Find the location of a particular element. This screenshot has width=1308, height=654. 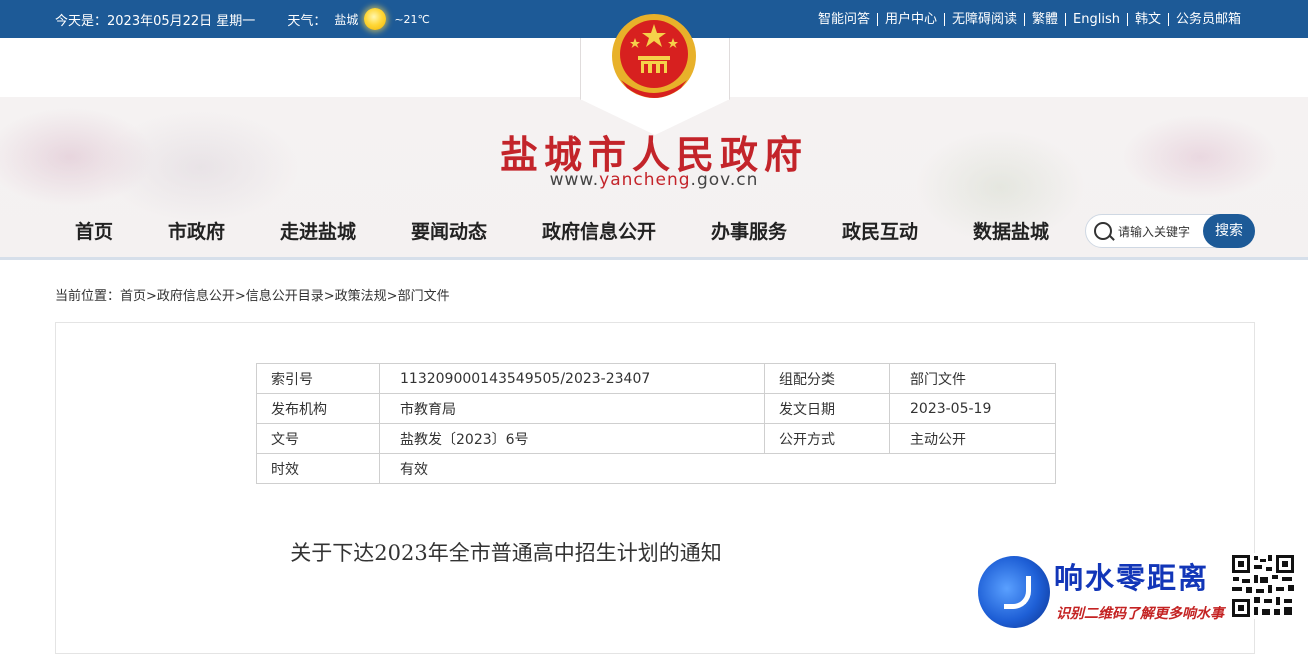

nav-item-interaction: 政民互动 is located at coordinates (880, 234).